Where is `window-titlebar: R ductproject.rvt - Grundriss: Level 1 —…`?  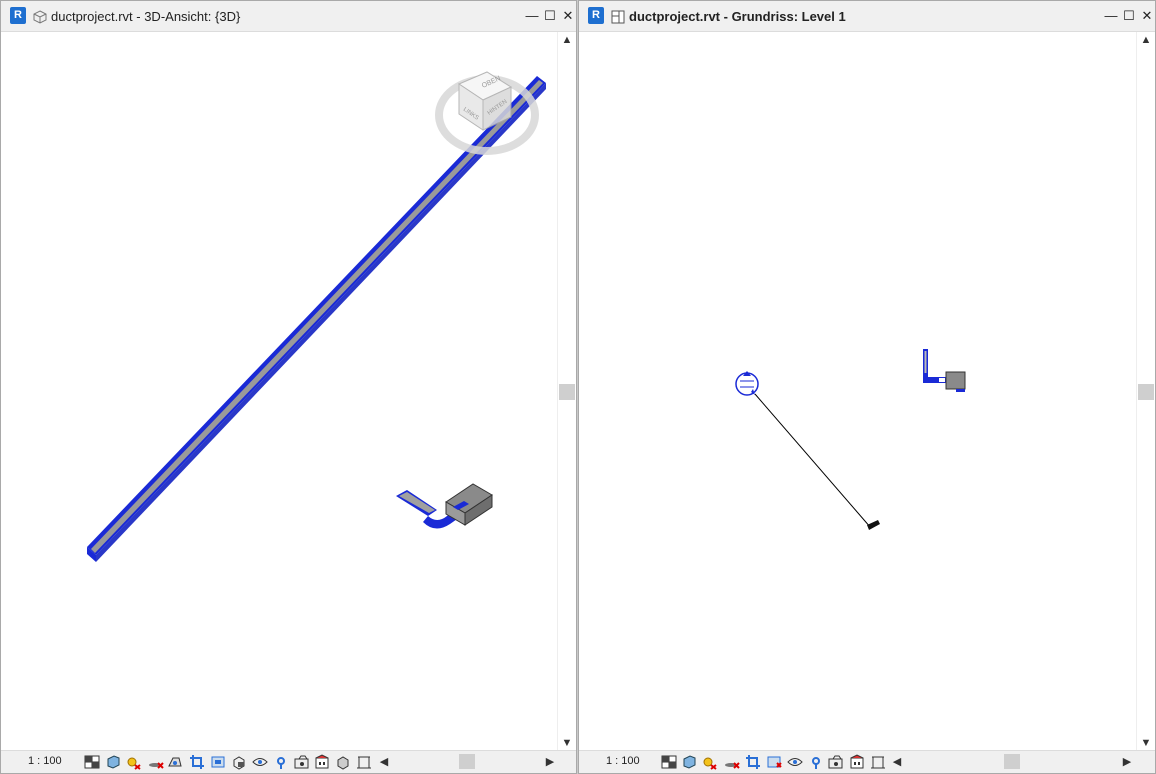 window-titlebar: R ductproject.rvt - Grundriss: Level 1 —… is located at coordinates (867, 16).